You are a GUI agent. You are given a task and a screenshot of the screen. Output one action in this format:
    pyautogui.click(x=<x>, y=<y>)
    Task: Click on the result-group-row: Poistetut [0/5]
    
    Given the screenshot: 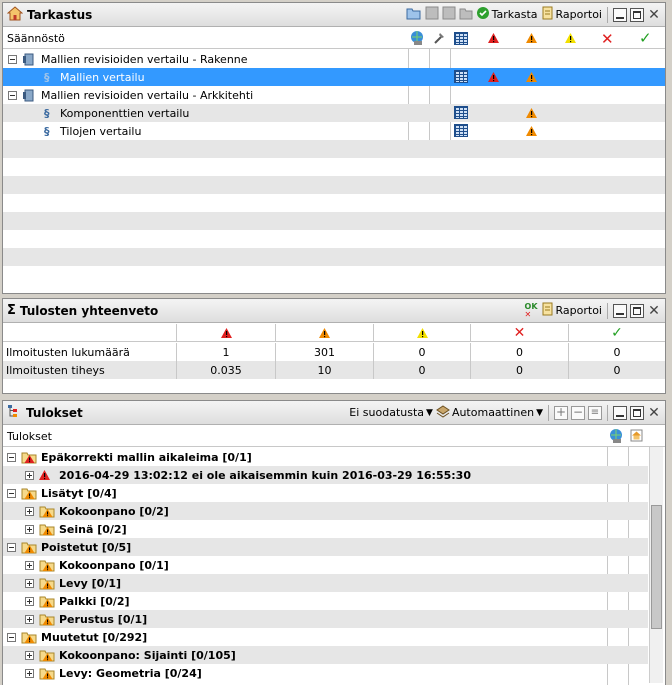 What is the action you would take?
    pyautogui.click(x=325, y=547)
    